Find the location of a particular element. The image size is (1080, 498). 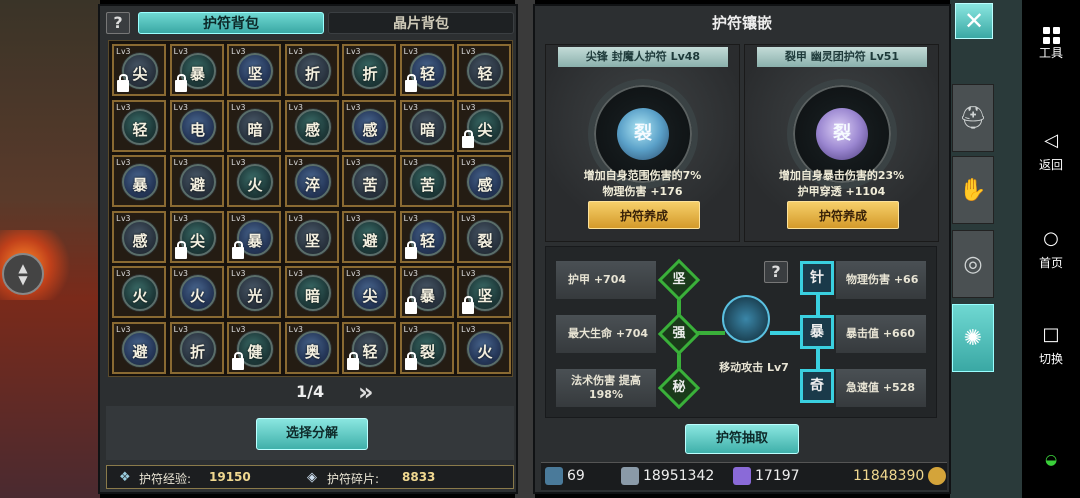

stat-physical-damage: 物理伤害 +66 is located at coordinates (881, 280).